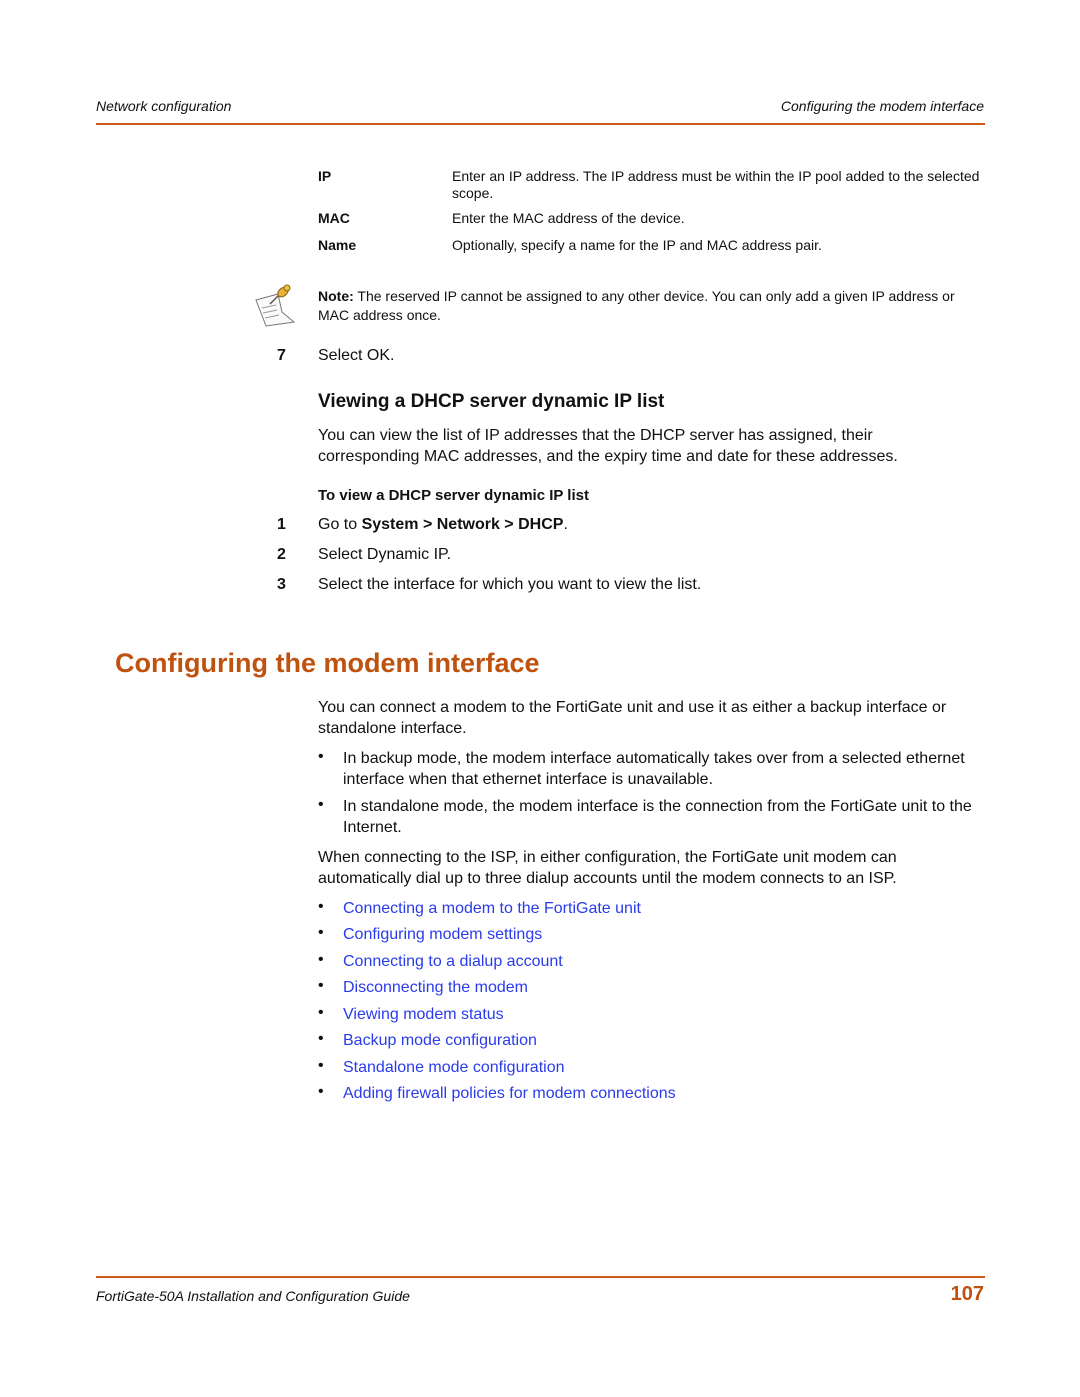  What do you see at coordinates (665, 908) in the screenshot?
I see `link-connecting-modem: Connecting a modem to the FortiGate unit` at bounding box center [665, 908].